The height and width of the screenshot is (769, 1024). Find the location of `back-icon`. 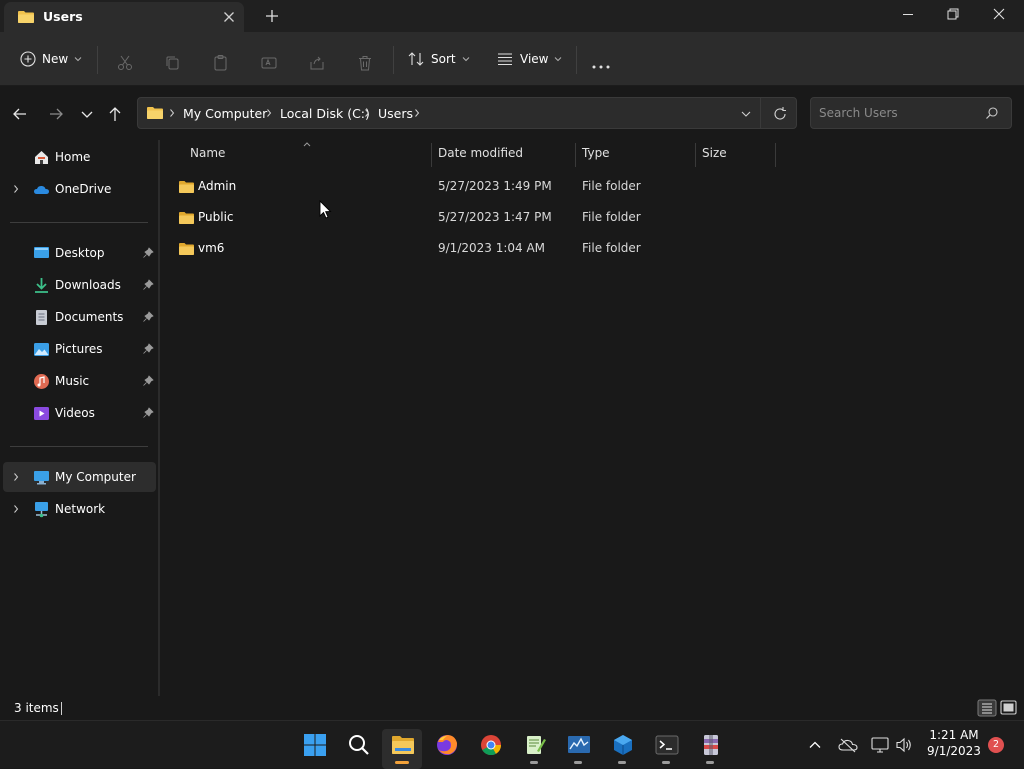

back-icon is located at coordinates (20, 114).